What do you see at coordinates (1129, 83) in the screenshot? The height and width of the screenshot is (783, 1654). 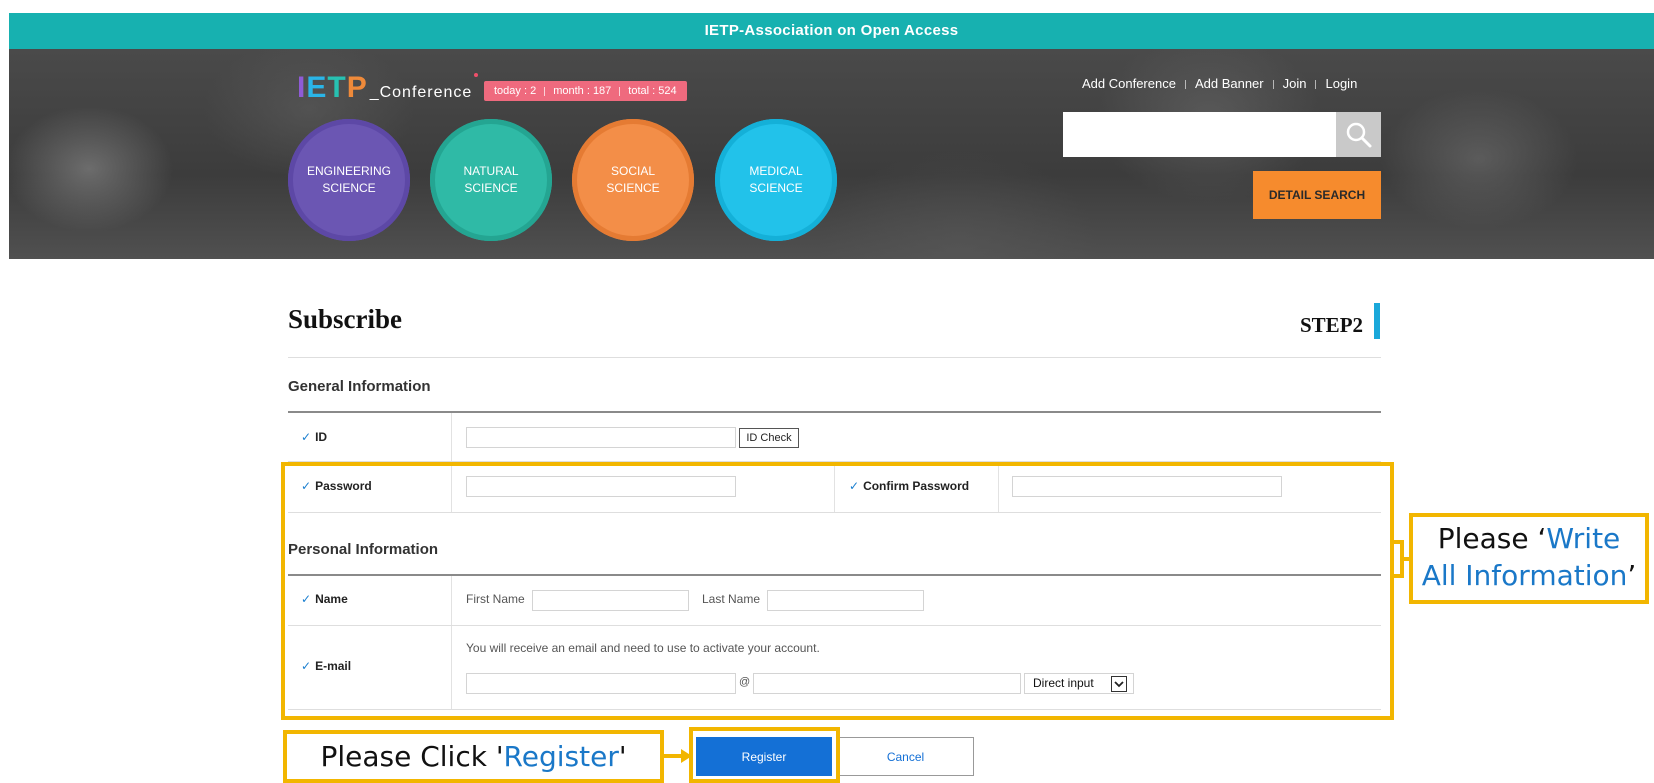 I see `add-conference-link: Add Conference` at bounding box center [1129, 83].